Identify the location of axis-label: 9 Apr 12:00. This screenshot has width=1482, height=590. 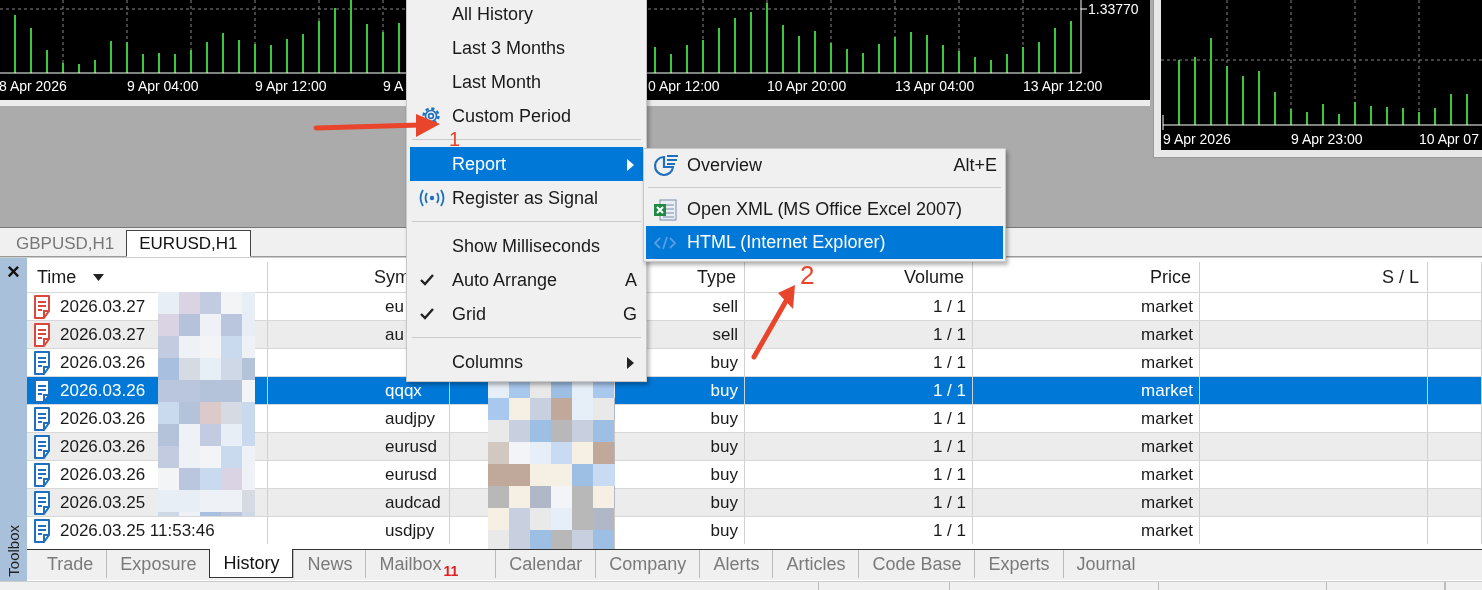
(291, 86).